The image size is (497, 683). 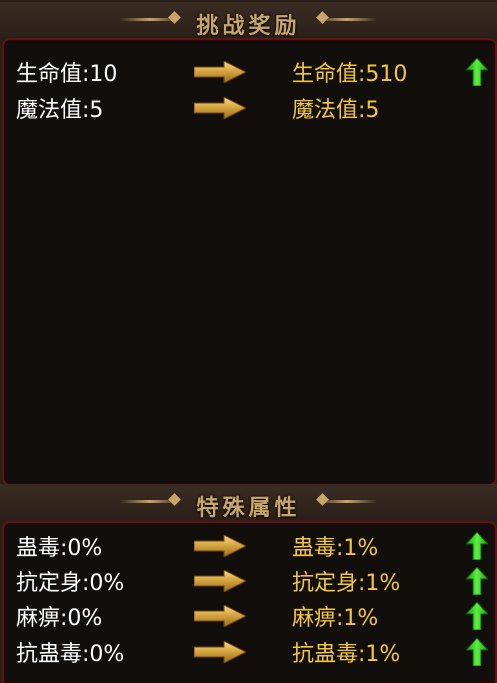 What do you see at coordinates (70, 654) in the screenshot?
I see `current-stat: 抗蛊毒:0%` at bounding box center [70, 654].